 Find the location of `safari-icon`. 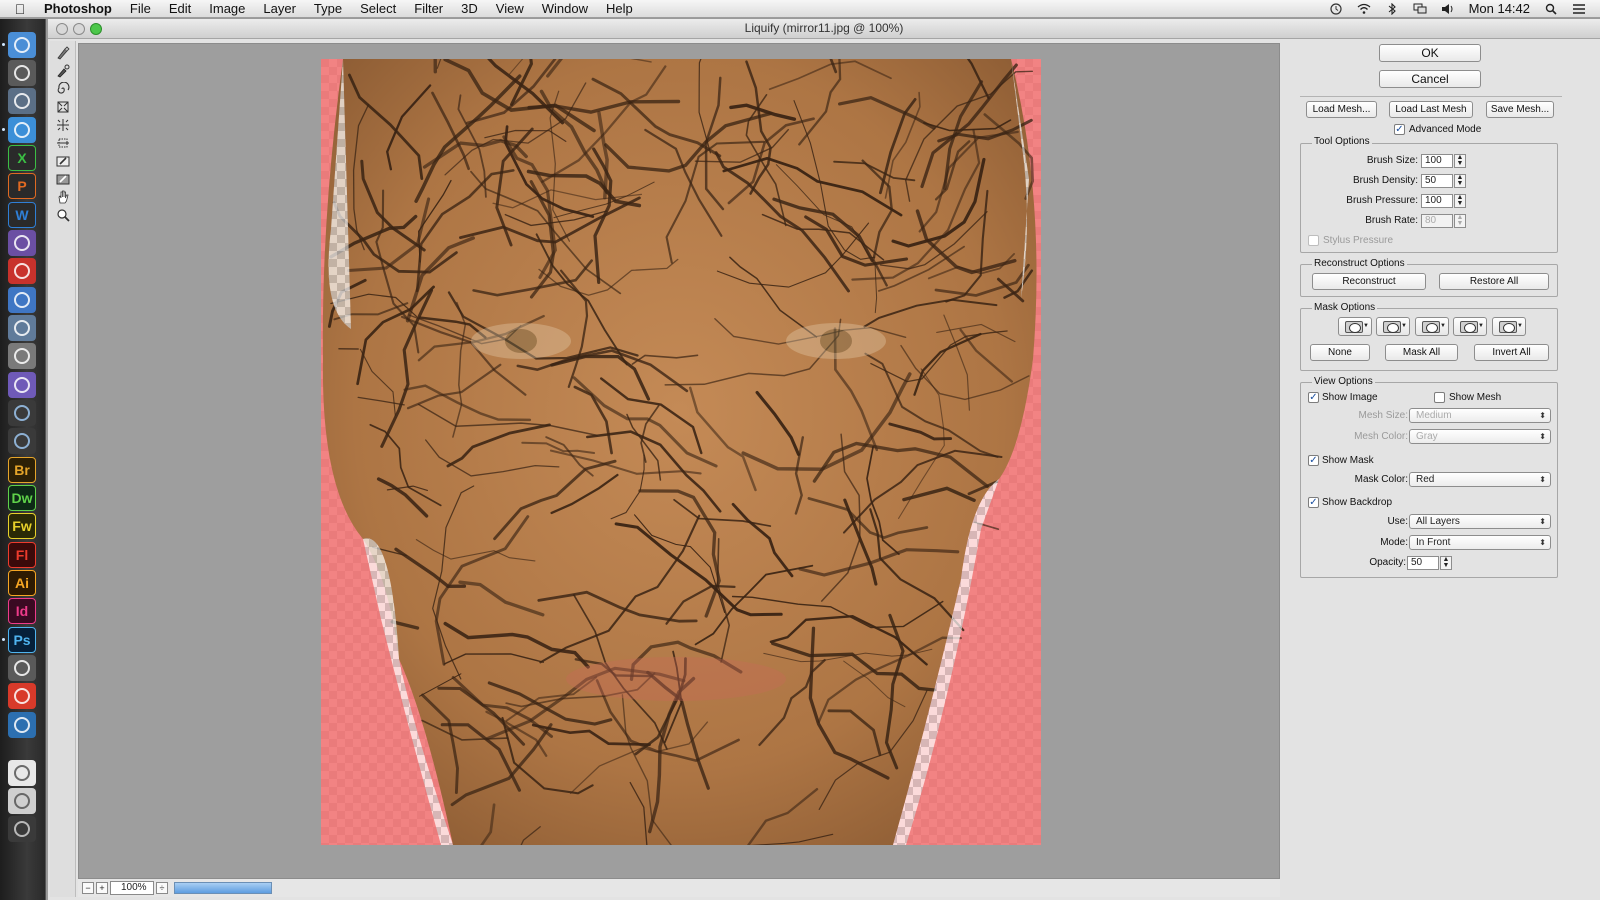

safari-icon is located at coordinates (22, 130).